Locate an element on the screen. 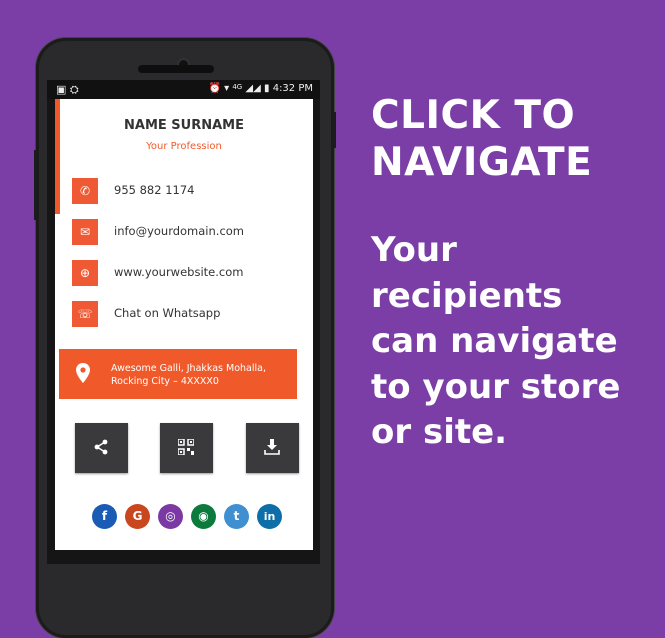 This screenshot has width=665, height=638. alarm-icon: ⏰ is located at coordinates (214, 88).